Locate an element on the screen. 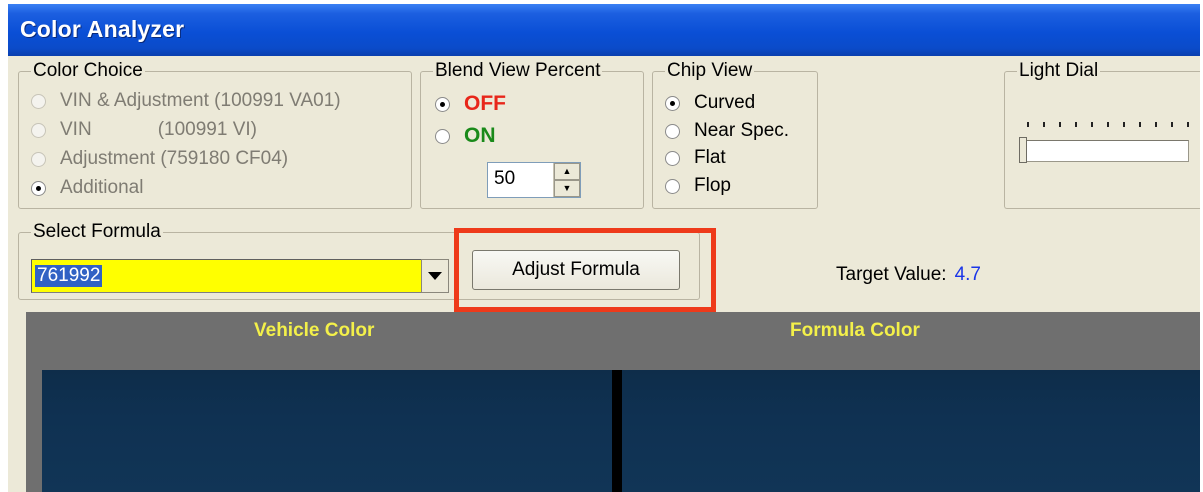 The width and height of the screenshot is (1203, 492). formula-color-label: Formula Color is located at coordinates (855, 330).